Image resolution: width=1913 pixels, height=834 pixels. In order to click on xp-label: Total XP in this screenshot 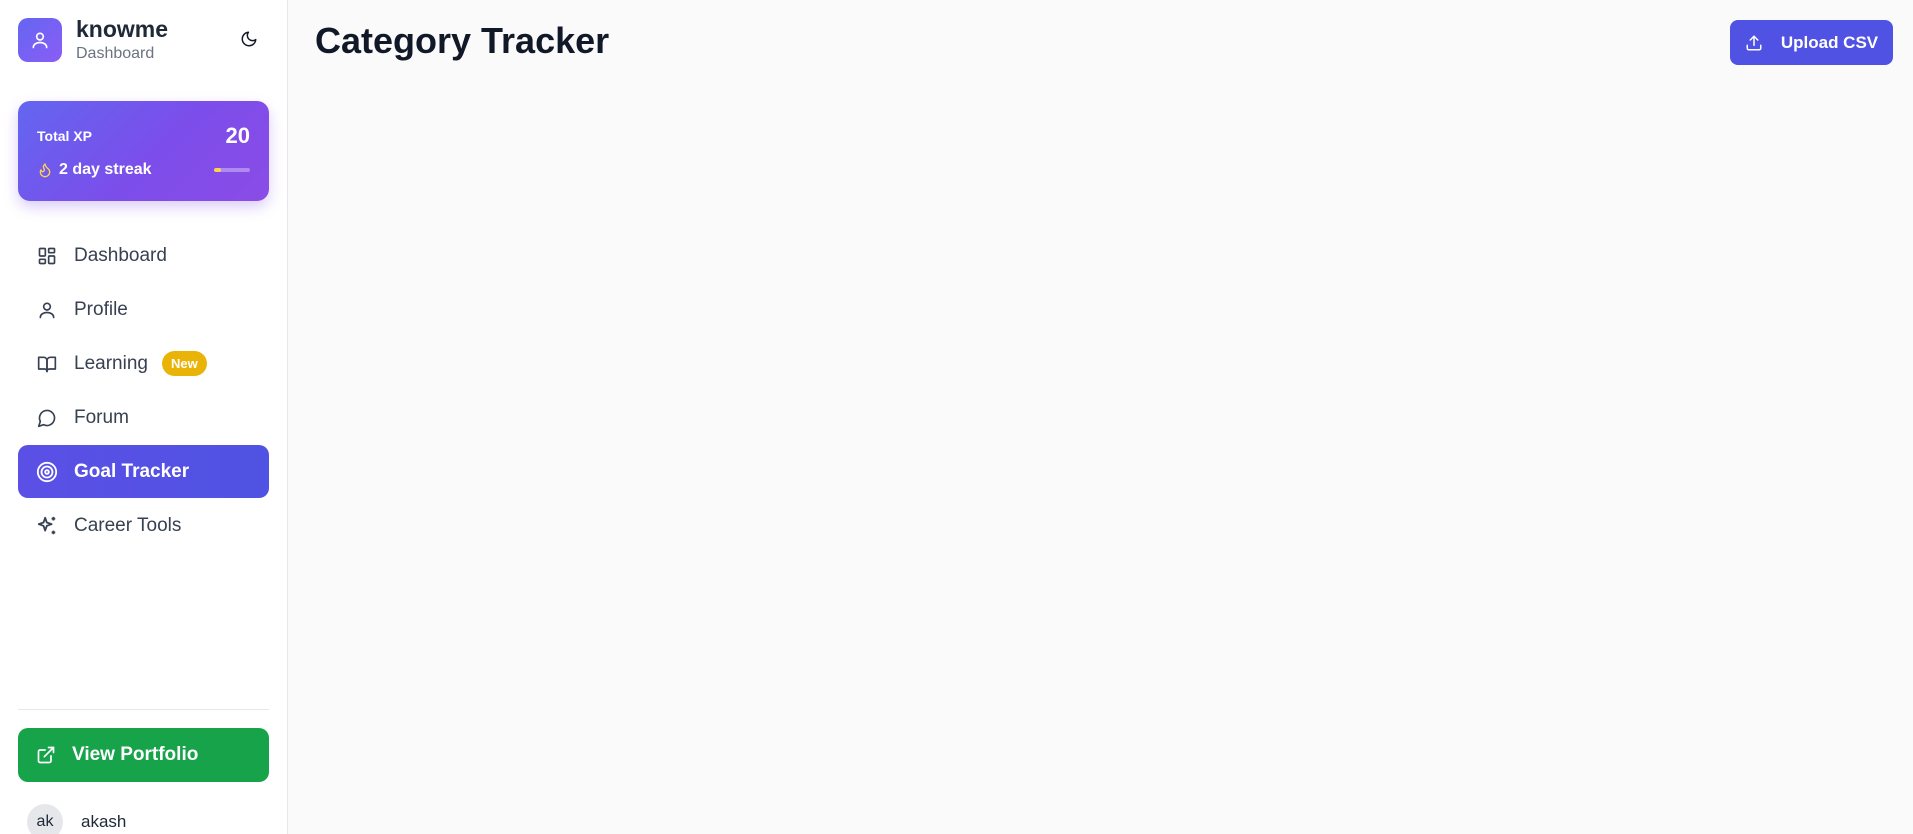, I will do `click(64, 136)`.